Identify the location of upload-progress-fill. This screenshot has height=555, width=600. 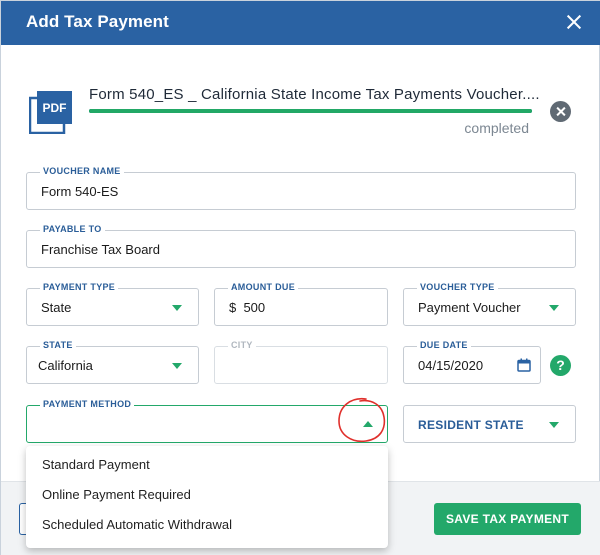
(310, 111).